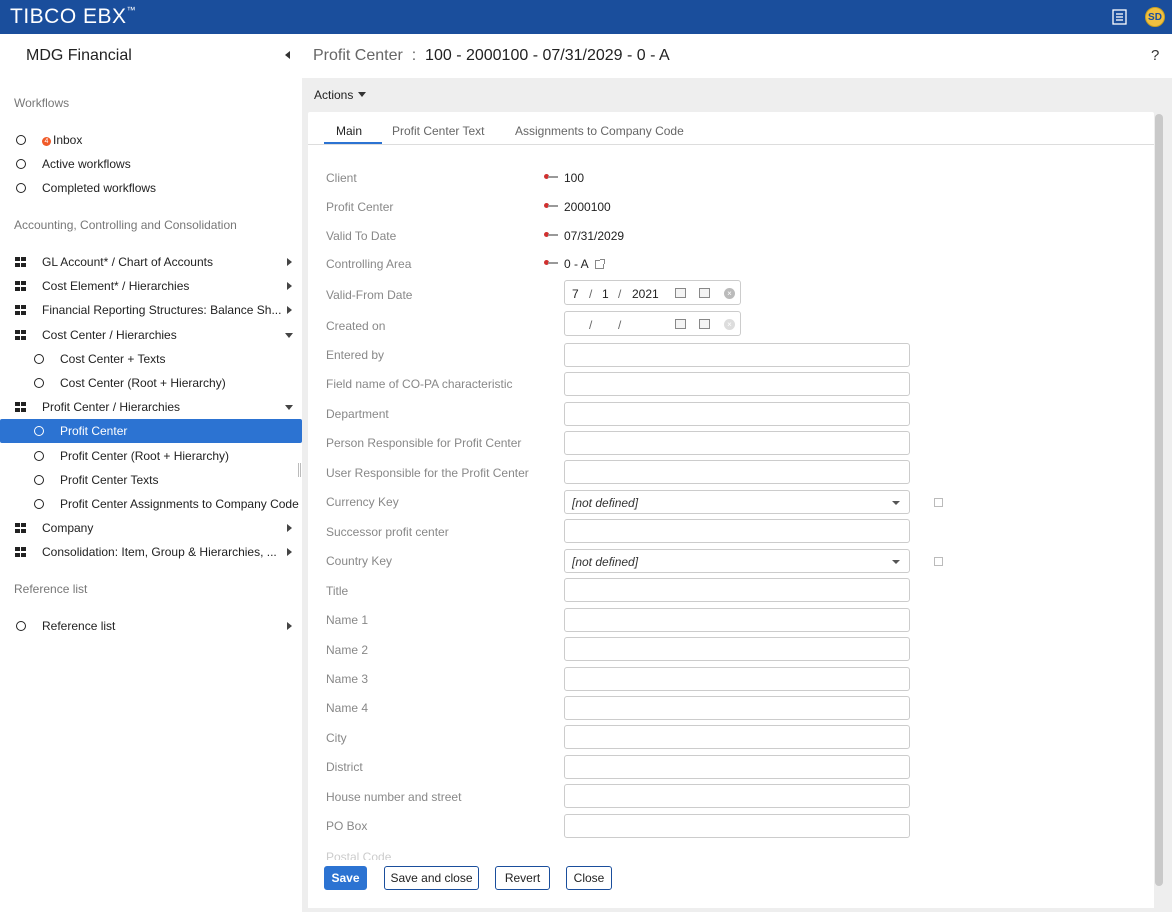 This screenshot has height=912, width=1172. What do you see at coordinates (151, 335) in the screenshot?
I see `sidebar-item-cost-center-hierarchies: Cost Center / Hierarchies` at bounding box center [151, 335].